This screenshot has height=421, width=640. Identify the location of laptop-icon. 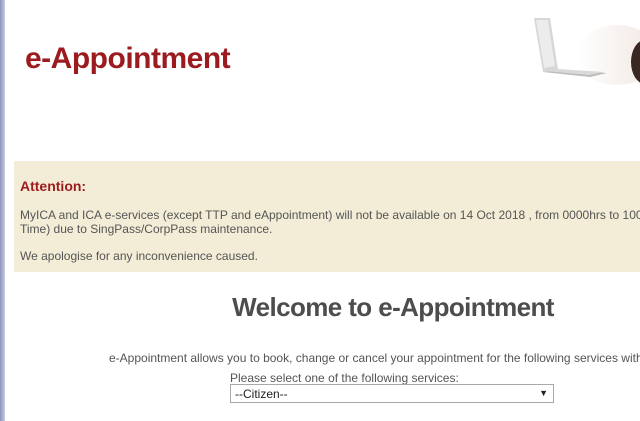
(576, 50).